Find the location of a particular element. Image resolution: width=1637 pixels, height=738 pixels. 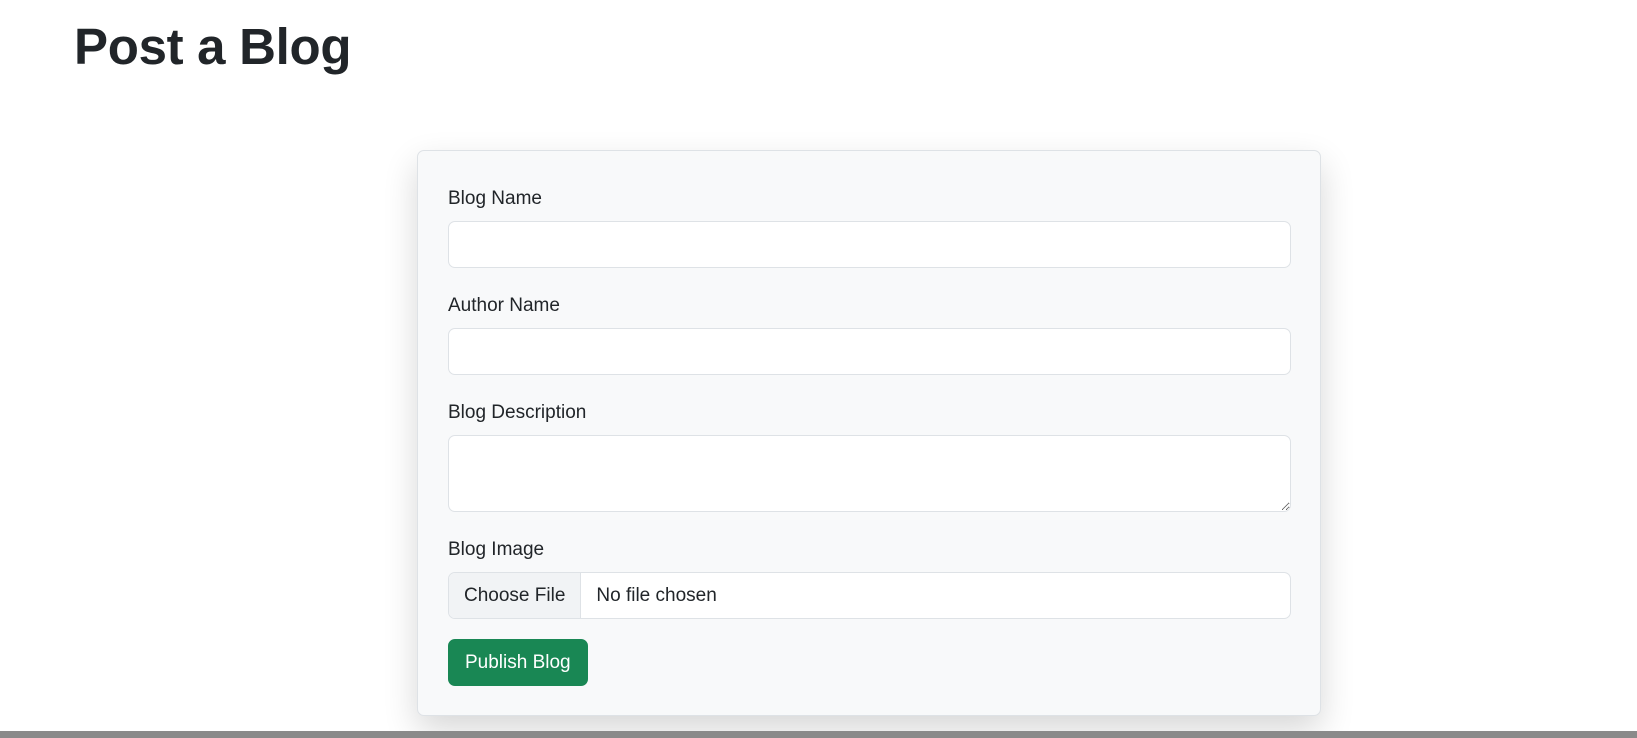

blog-name-label: Blog Name is located at coordinates (495, 198).